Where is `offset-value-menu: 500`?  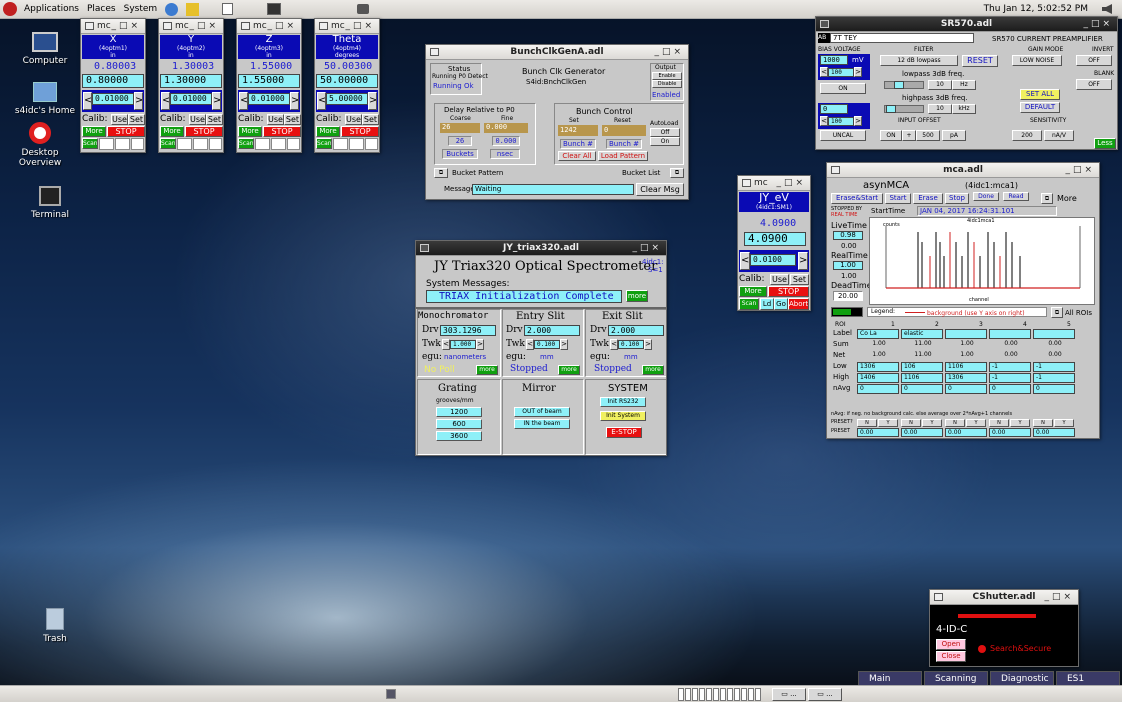 offset-value-menu: 500 is located at coordinates (928, 135).